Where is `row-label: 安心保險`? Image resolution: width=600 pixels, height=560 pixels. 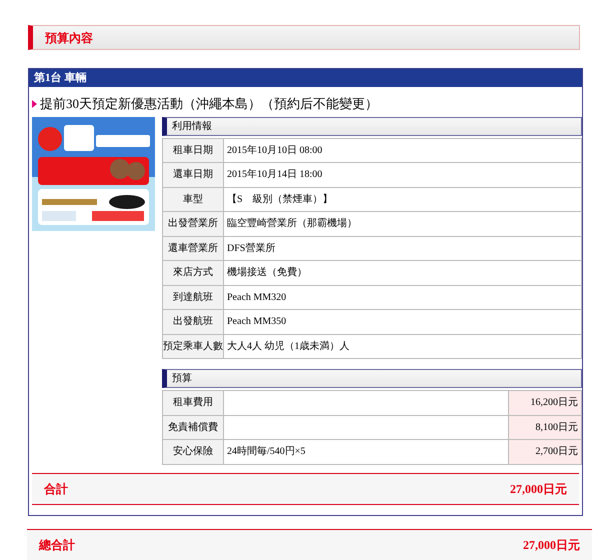 row-label: 安心保險 is located at coordinates (193, 452).